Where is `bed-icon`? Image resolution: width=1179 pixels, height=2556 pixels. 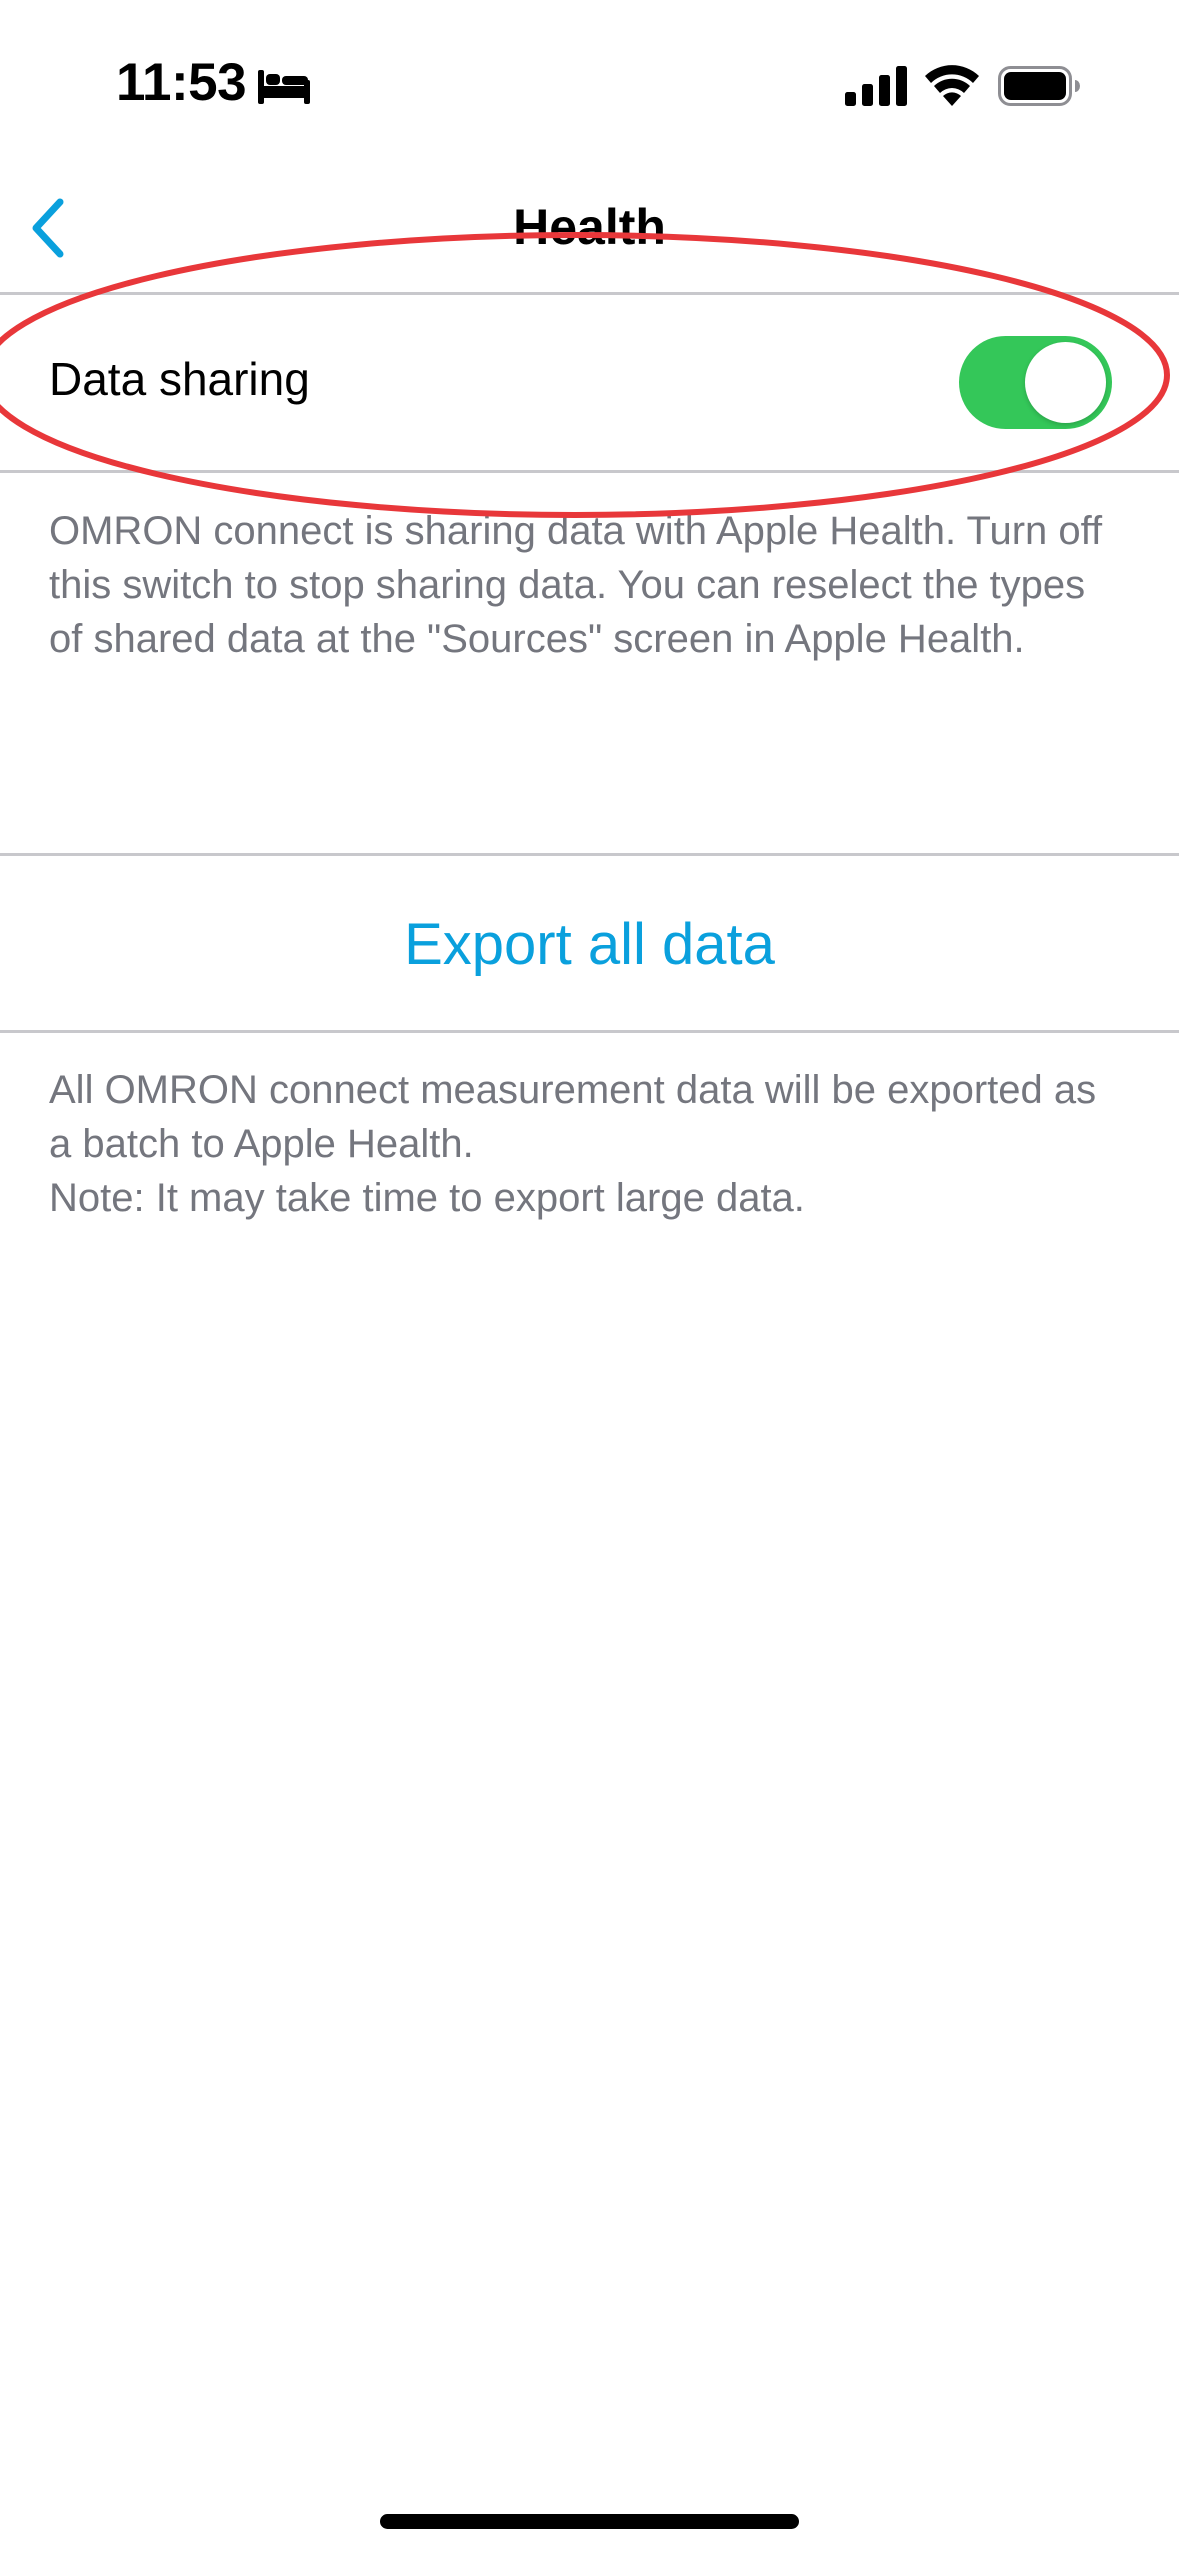 bed-icon is located at coordinates (284, 87).